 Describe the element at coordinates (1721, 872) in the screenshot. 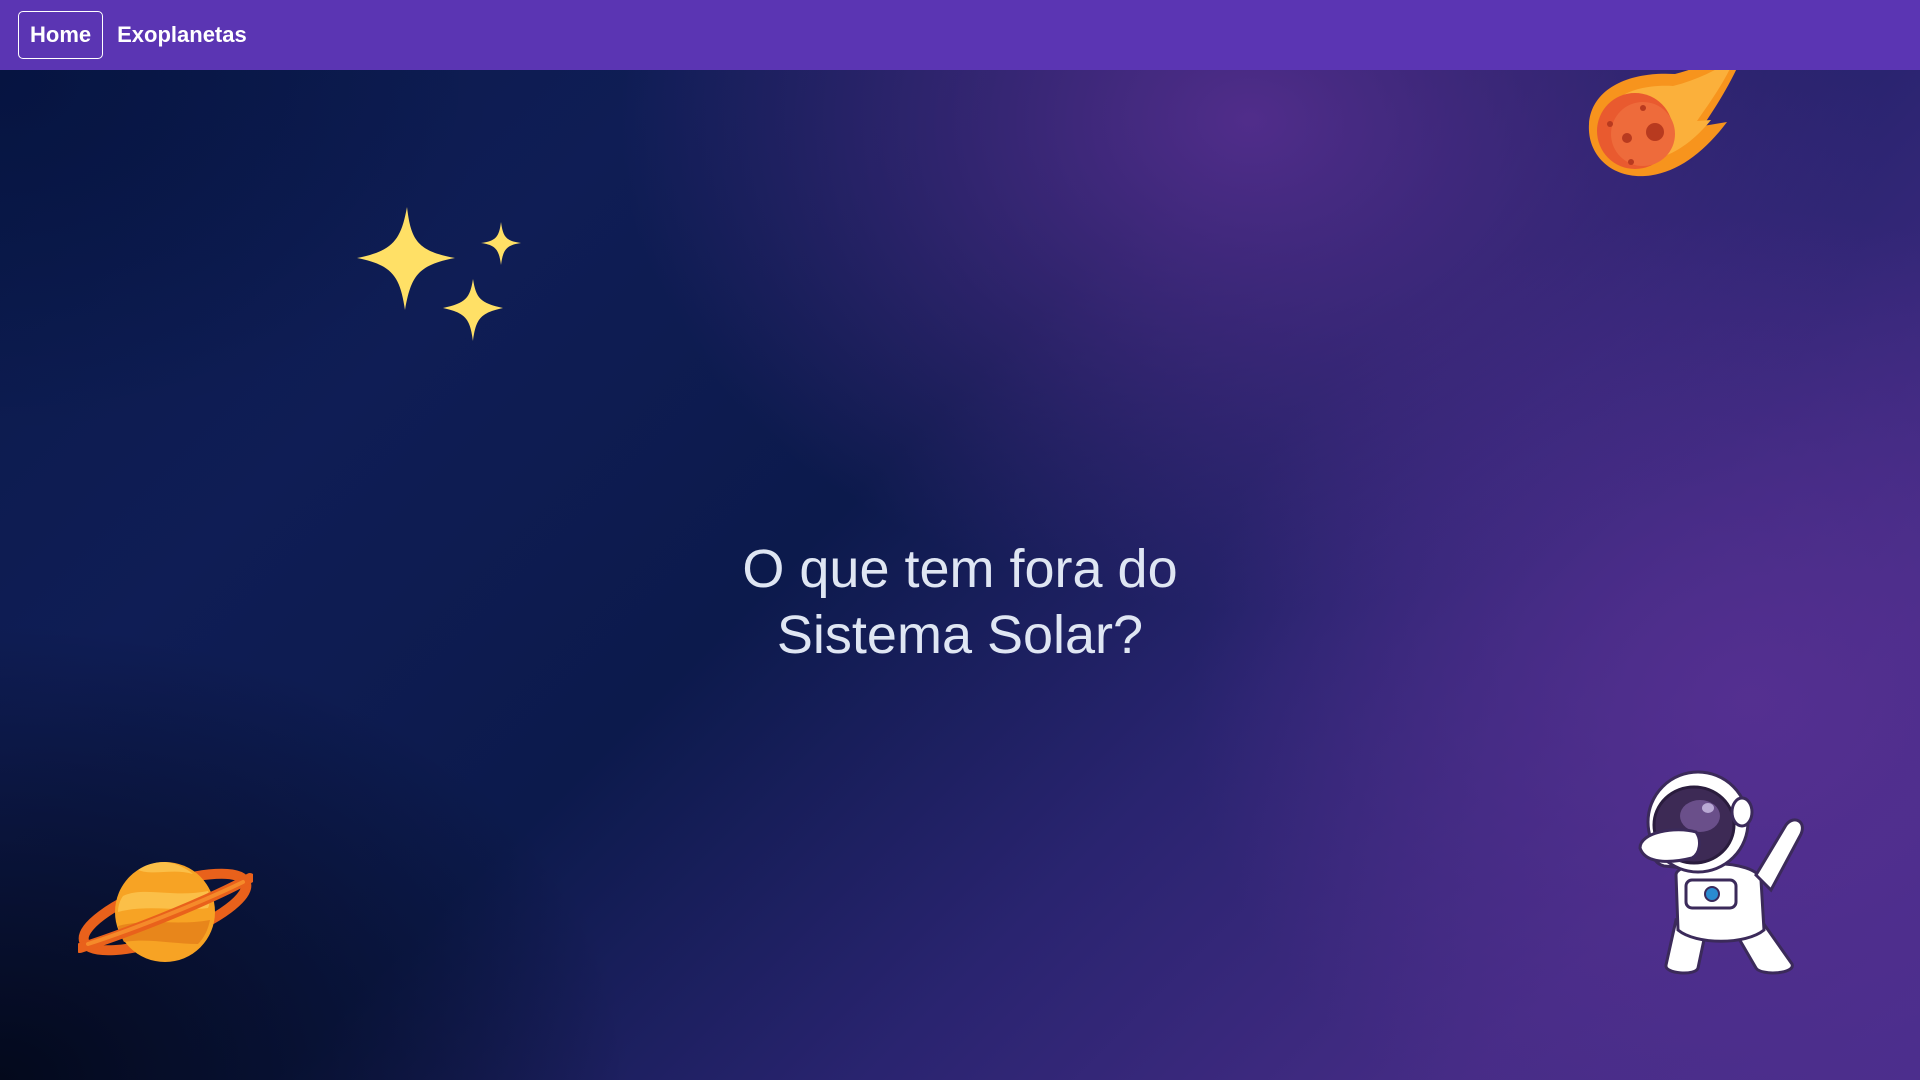

I see `dabbing-astronaut-illustration` at that location.